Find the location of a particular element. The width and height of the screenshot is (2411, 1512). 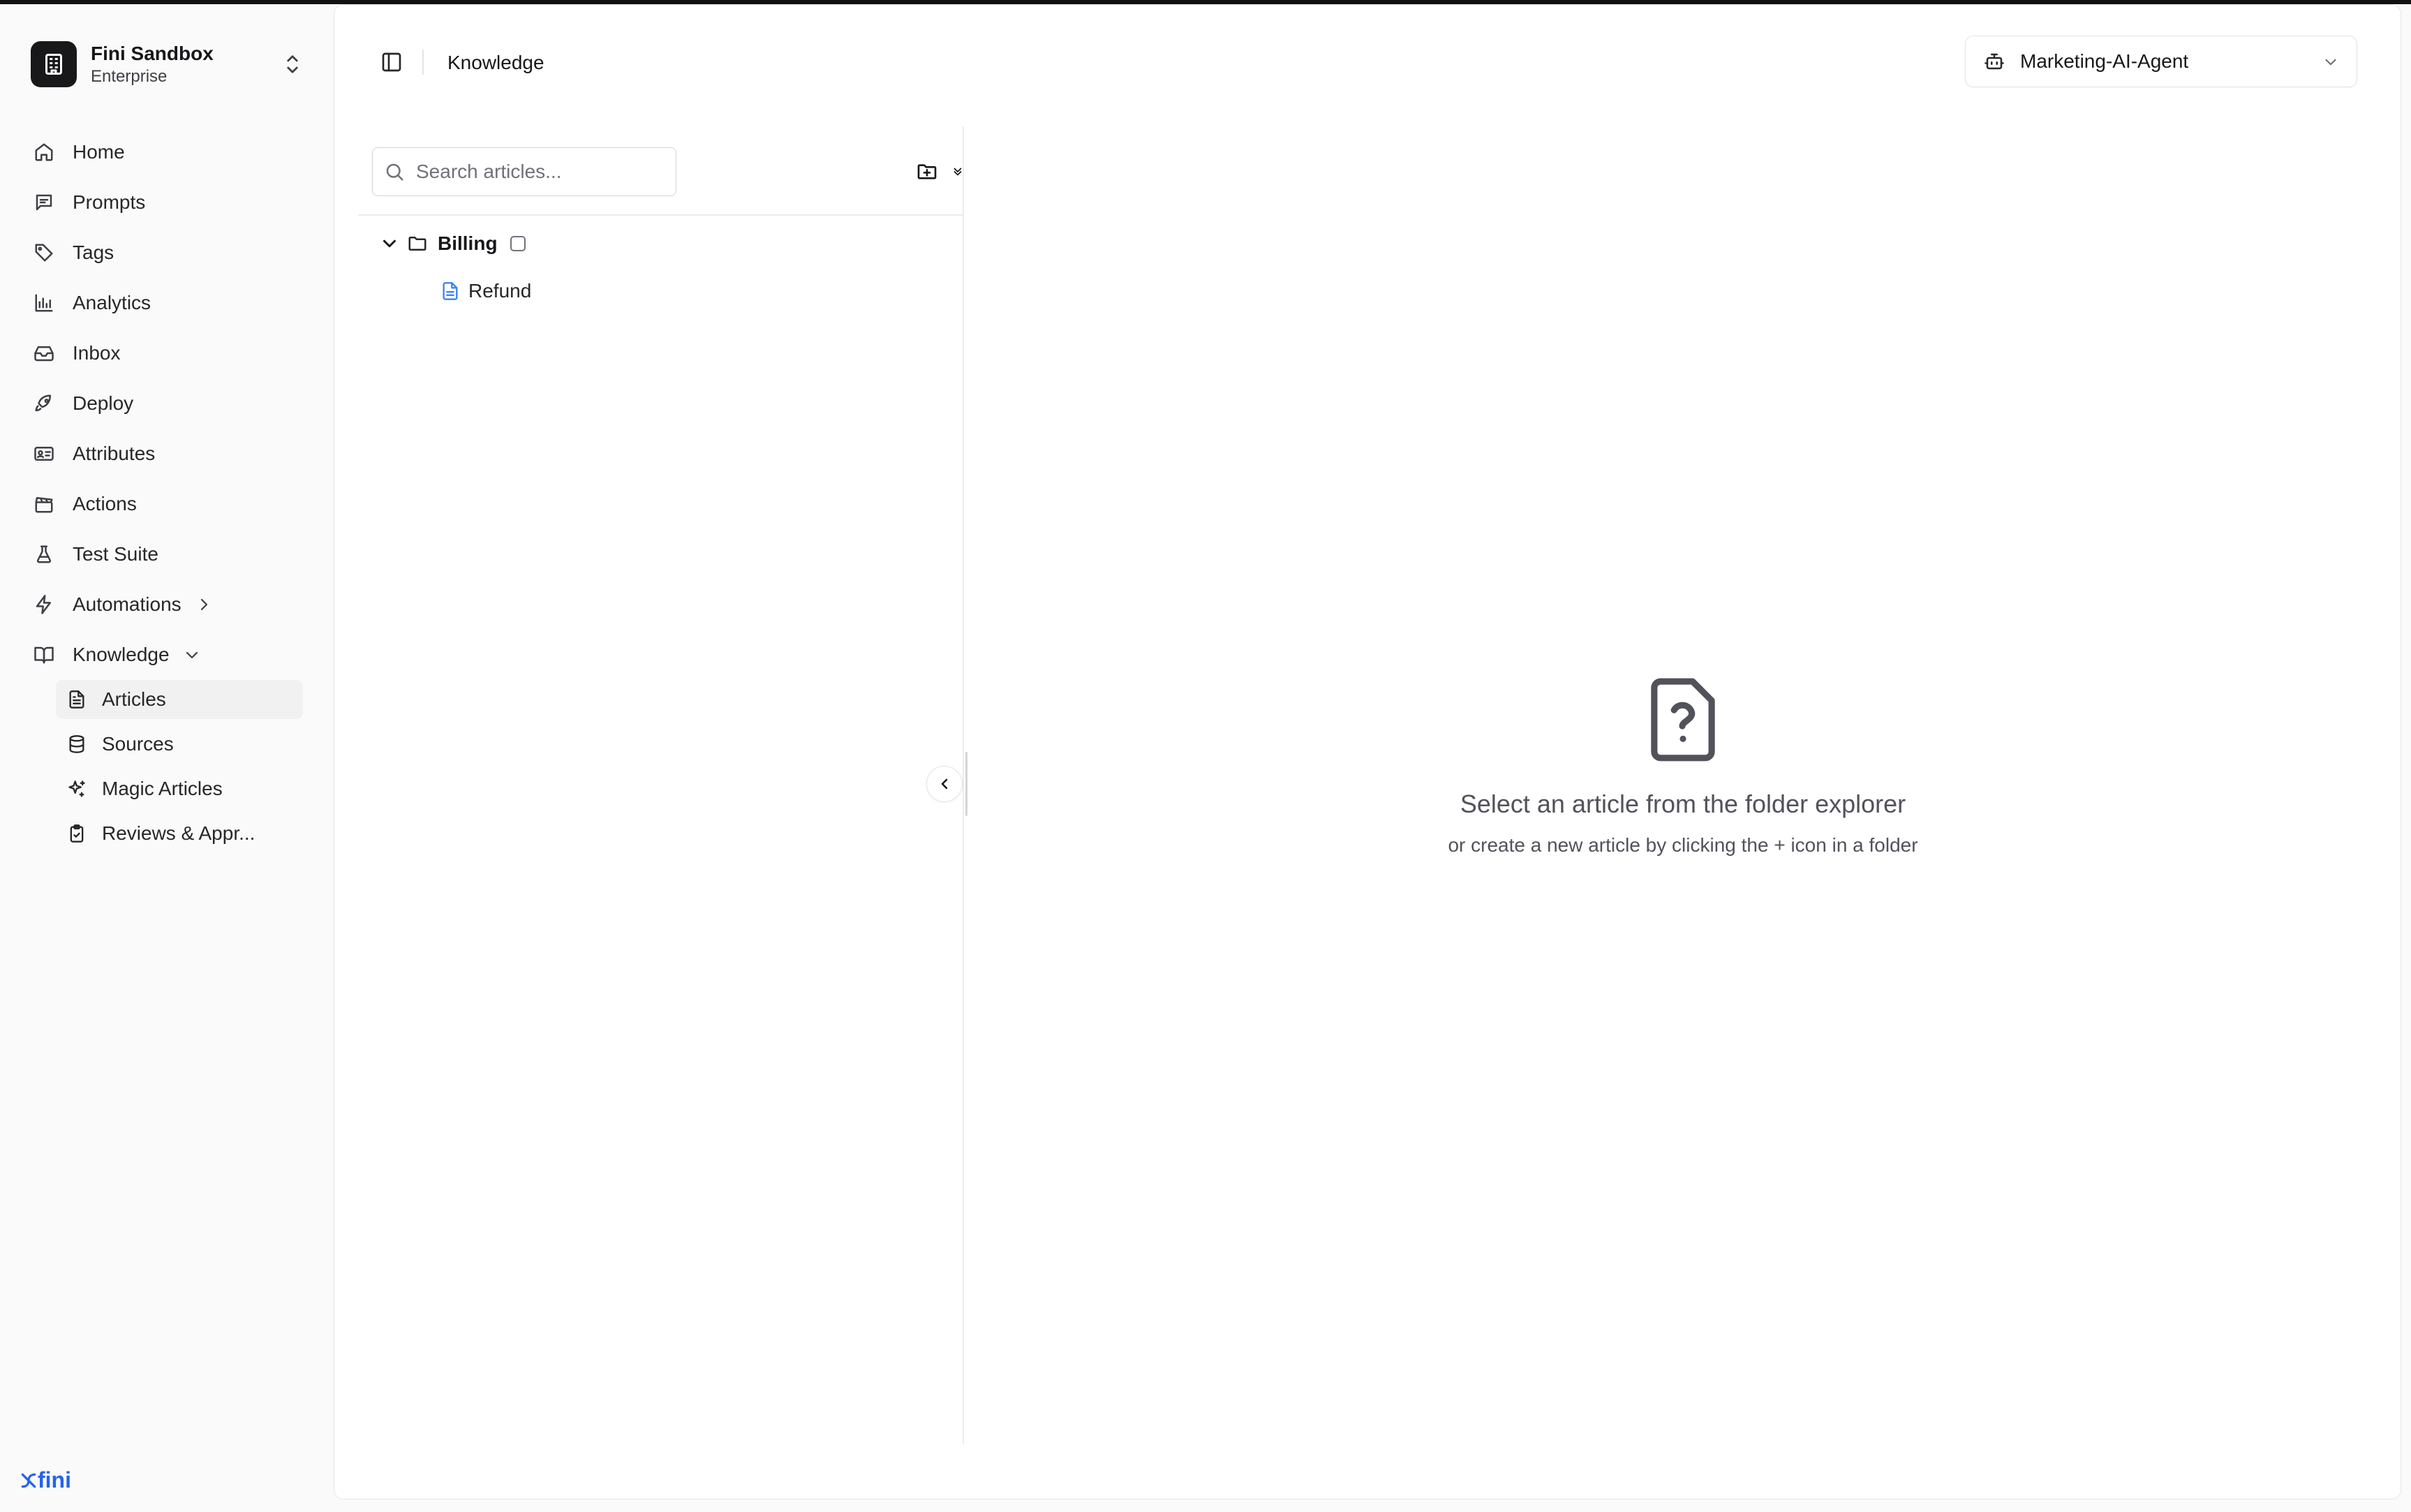

fini-logo: fini is located at coordinates (46, 1480).